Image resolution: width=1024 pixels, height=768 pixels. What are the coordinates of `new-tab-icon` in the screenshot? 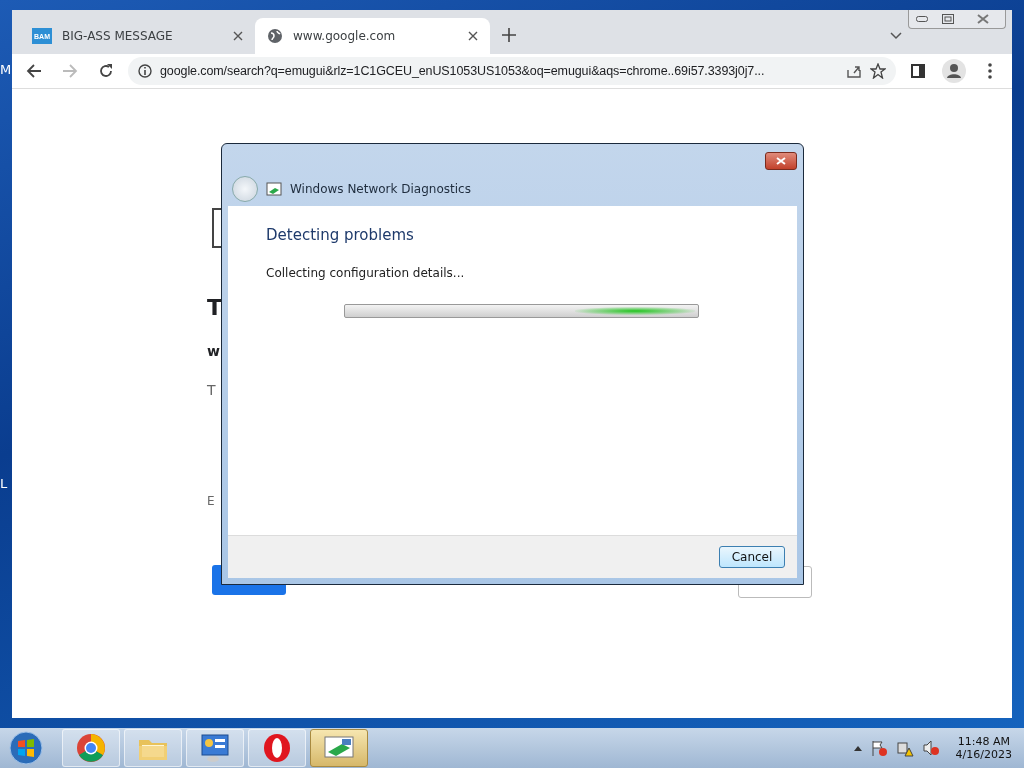 It's located at (509, 35).